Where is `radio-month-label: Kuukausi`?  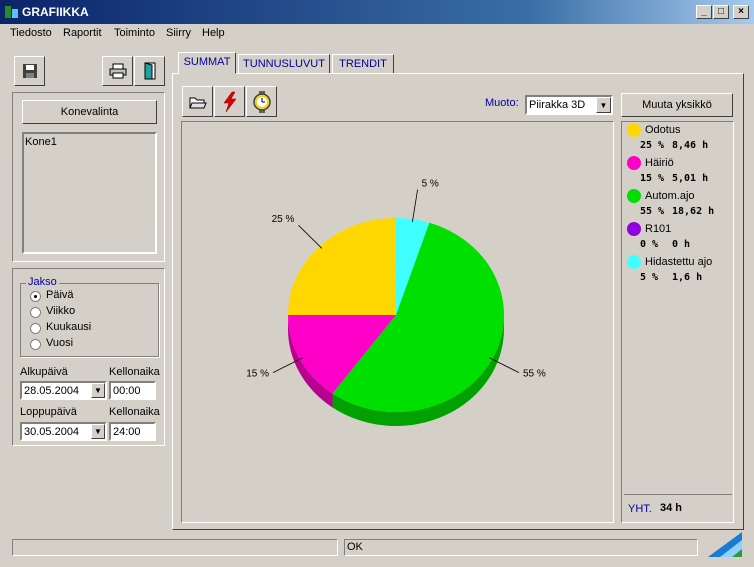 radio-month-label: Kuukausi is located at coordinates (69, 327).